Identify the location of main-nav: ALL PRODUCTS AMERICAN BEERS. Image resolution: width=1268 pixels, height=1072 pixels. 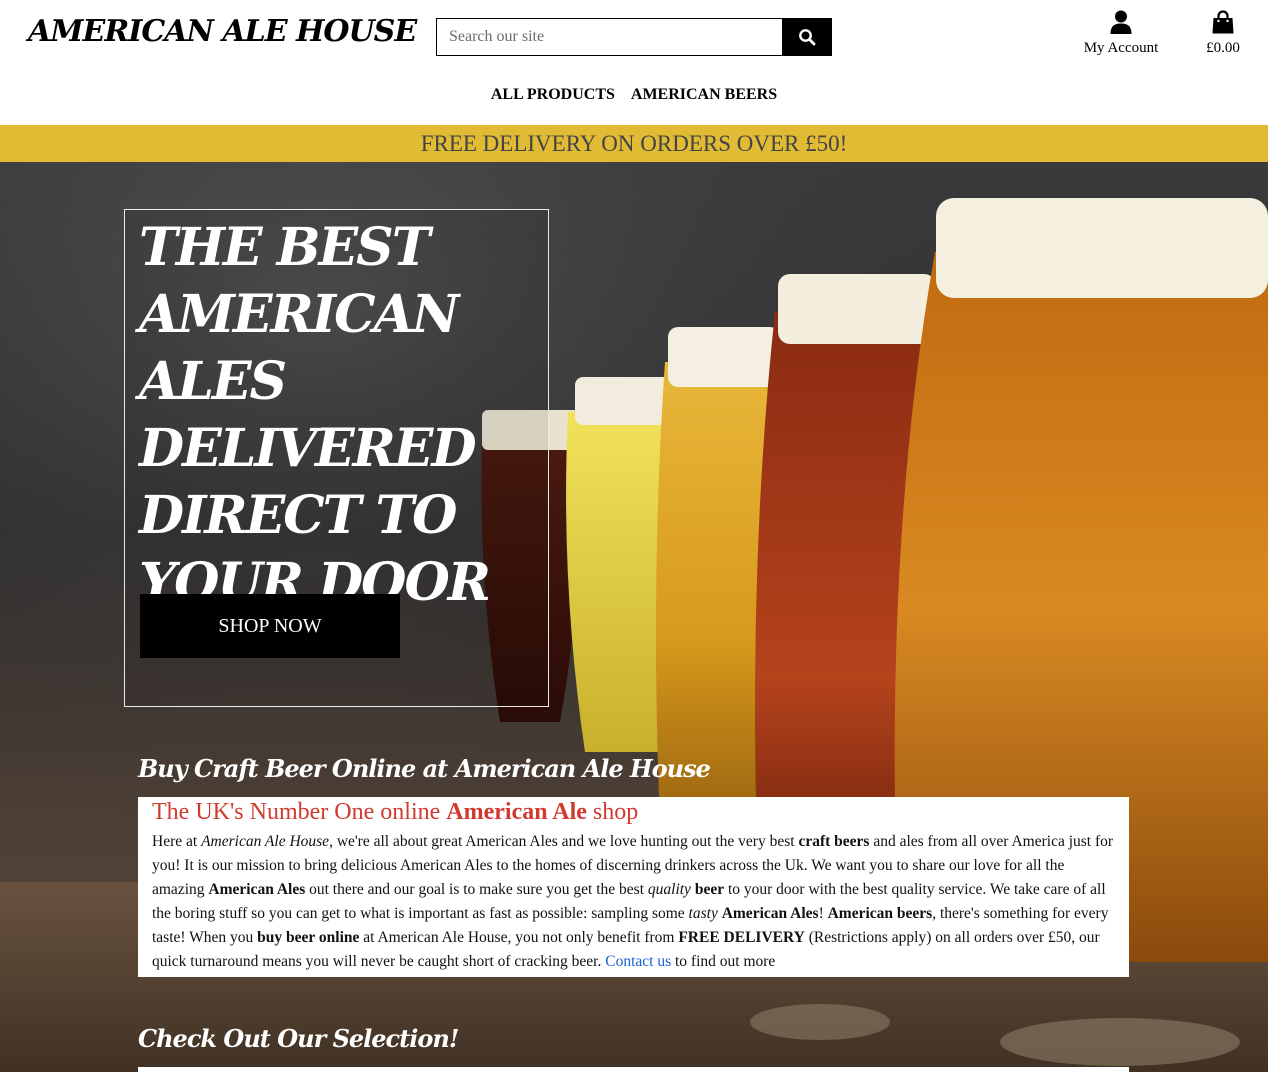
(634, 95).